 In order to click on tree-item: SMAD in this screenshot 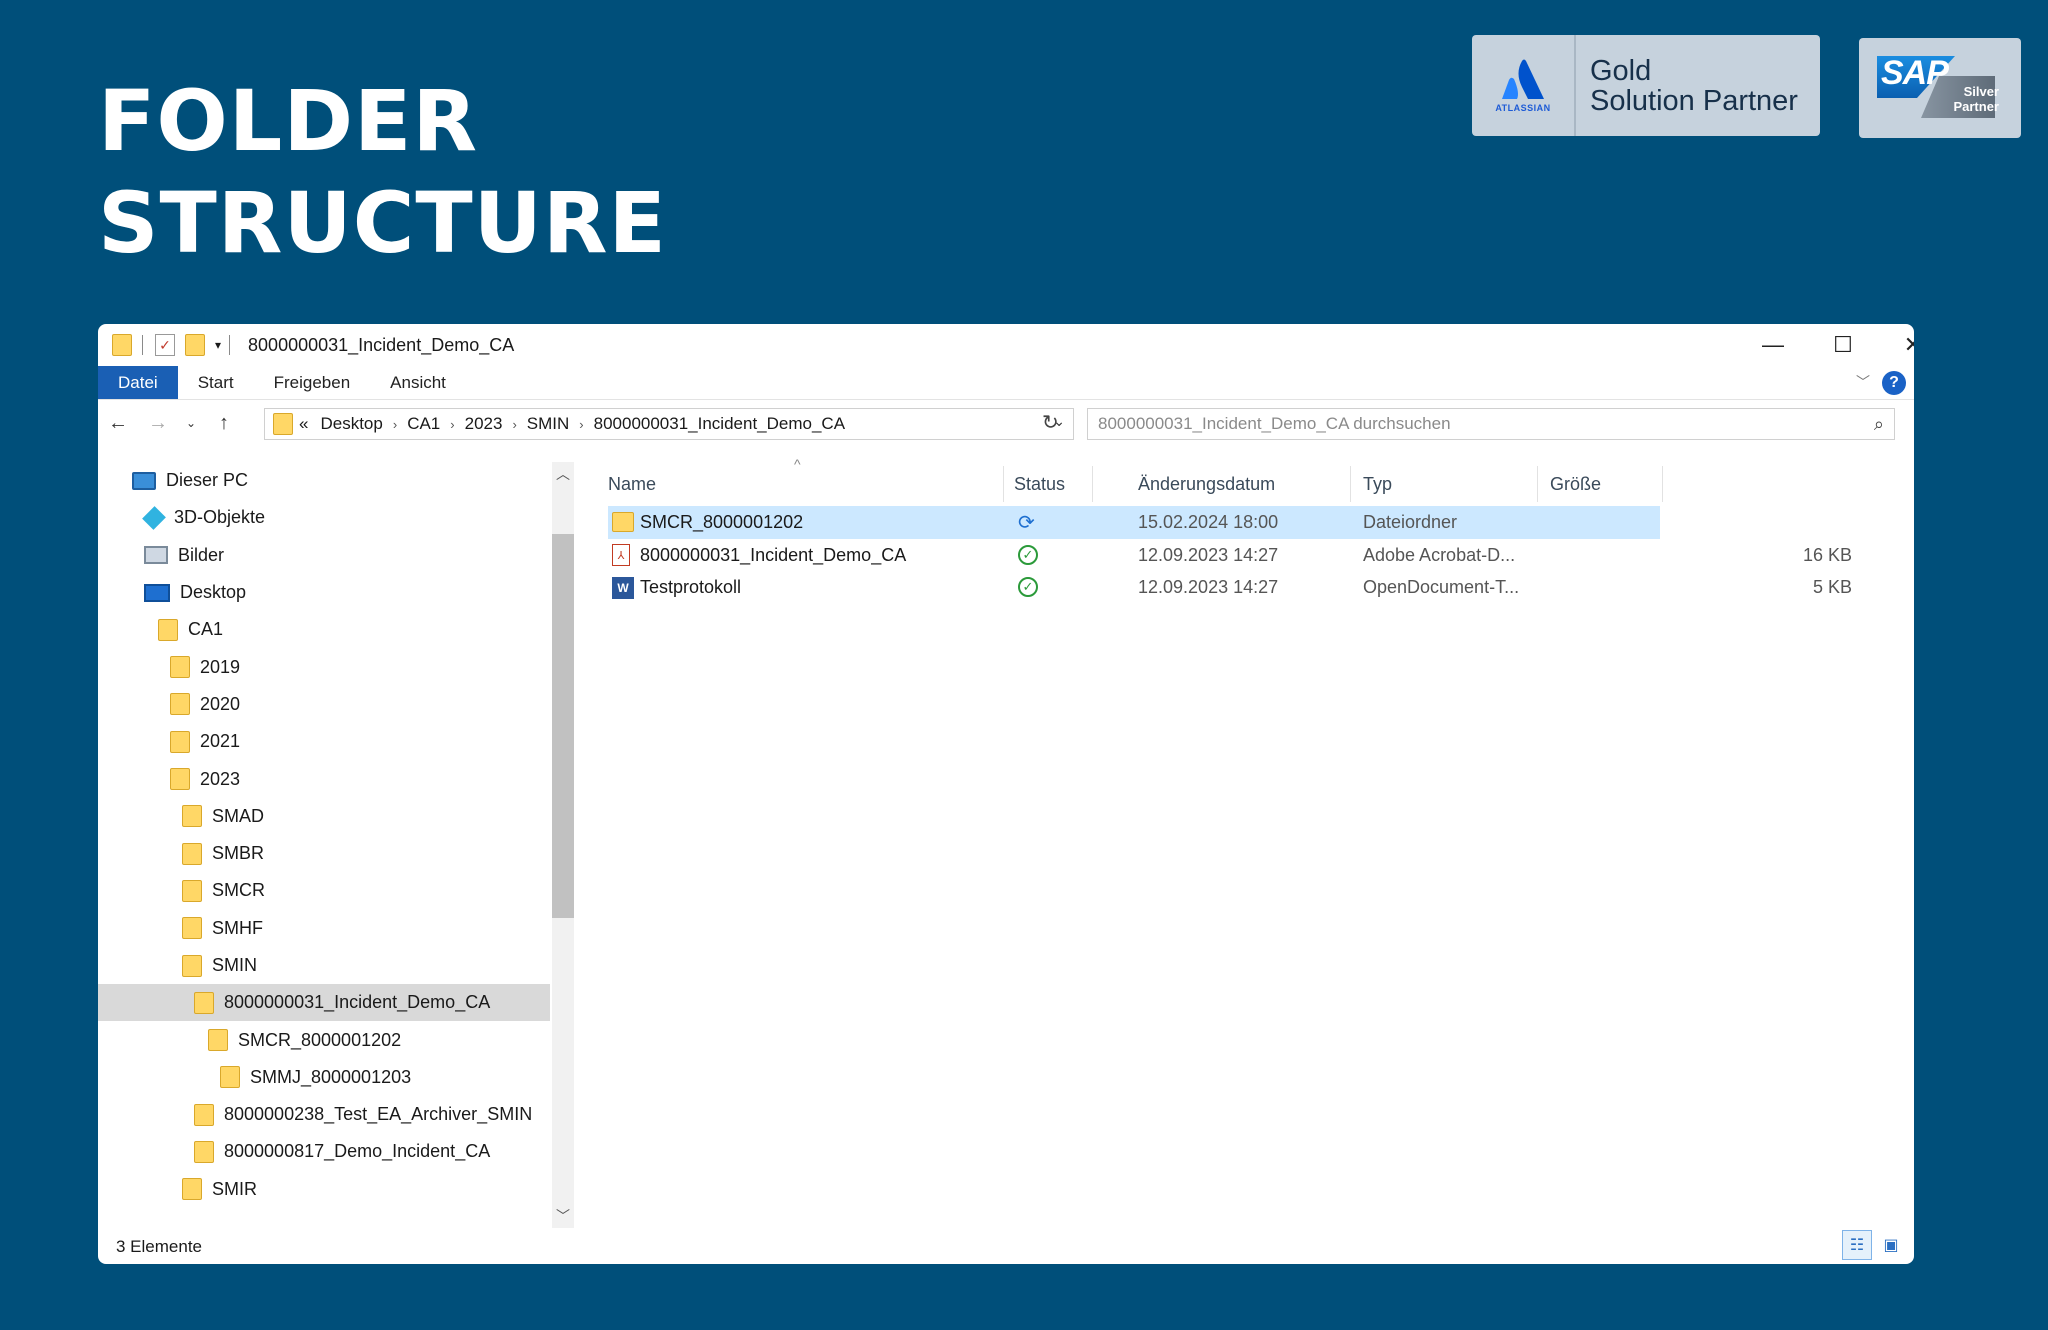, I will do `click(324, 816)`.